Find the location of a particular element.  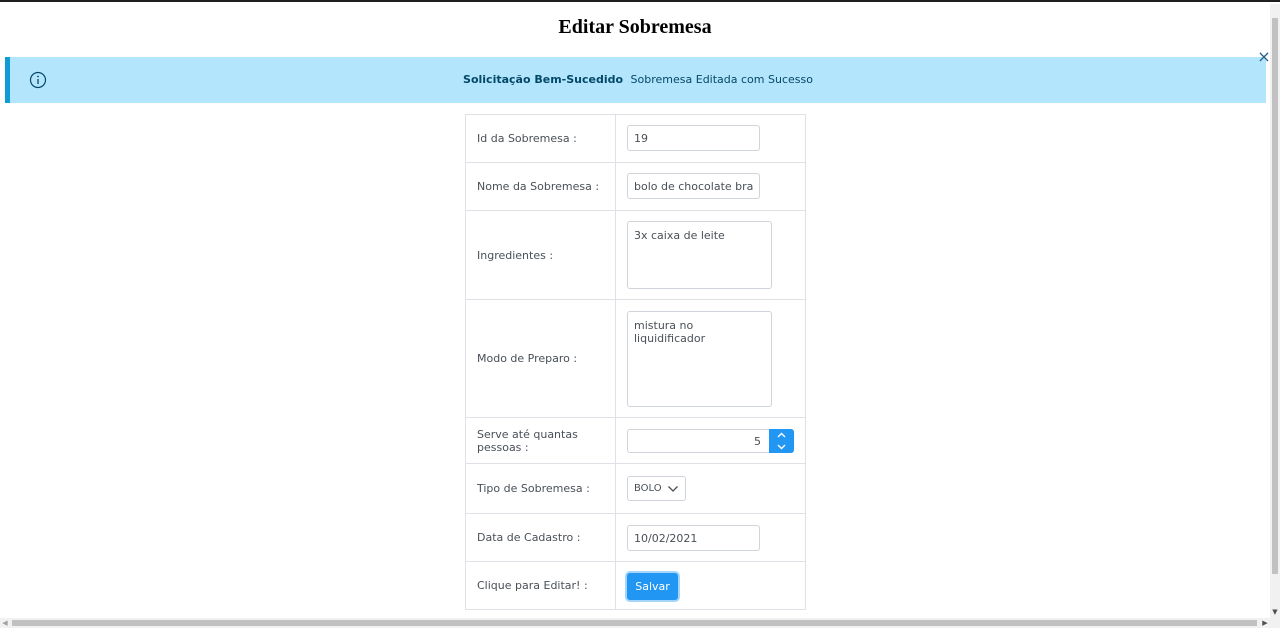

form-row-editar: Clique para Editar! : Salvar is located at coordinates (635, 585).